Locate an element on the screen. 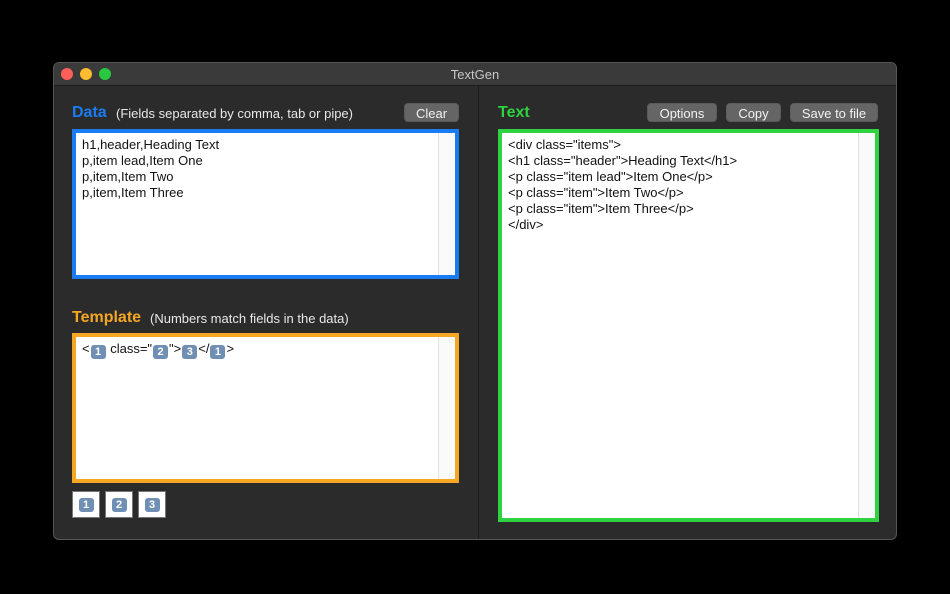 This screenshot has width=950, height=594. template-literal: class=" is located at coordinates (129, 348).